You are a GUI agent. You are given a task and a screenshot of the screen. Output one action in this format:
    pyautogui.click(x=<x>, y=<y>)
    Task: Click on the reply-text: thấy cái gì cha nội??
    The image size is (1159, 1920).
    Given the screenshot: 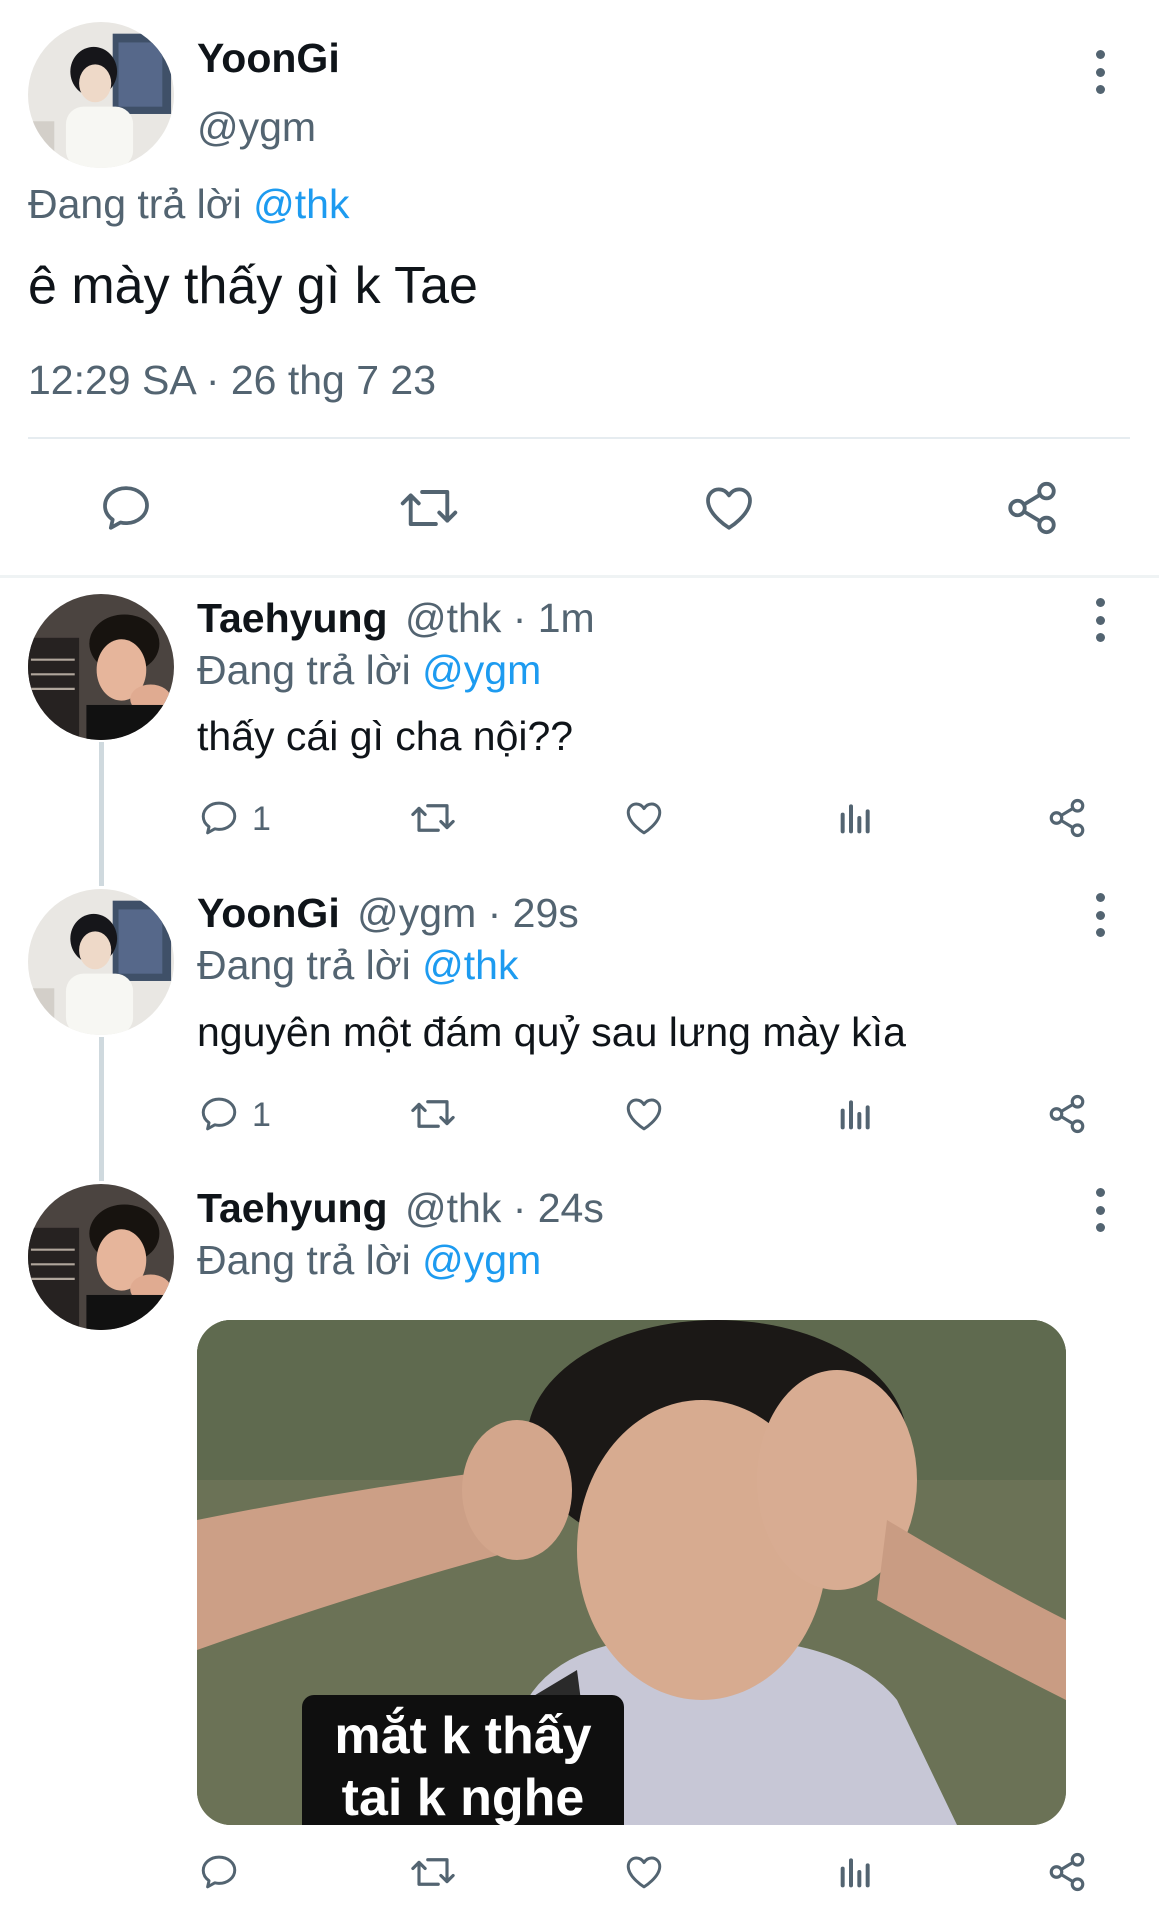 What is the action you would take?
    pyautogui.click(x=385, y=736)
    